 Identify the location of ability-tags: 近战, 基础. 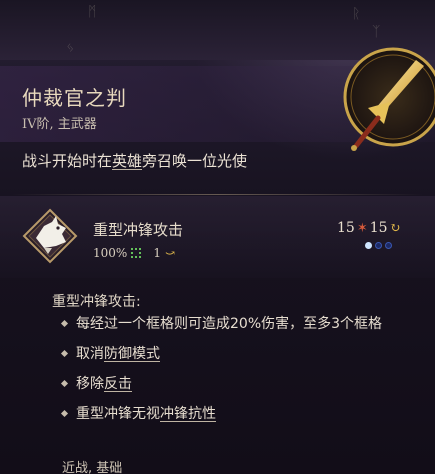
(92, 467).